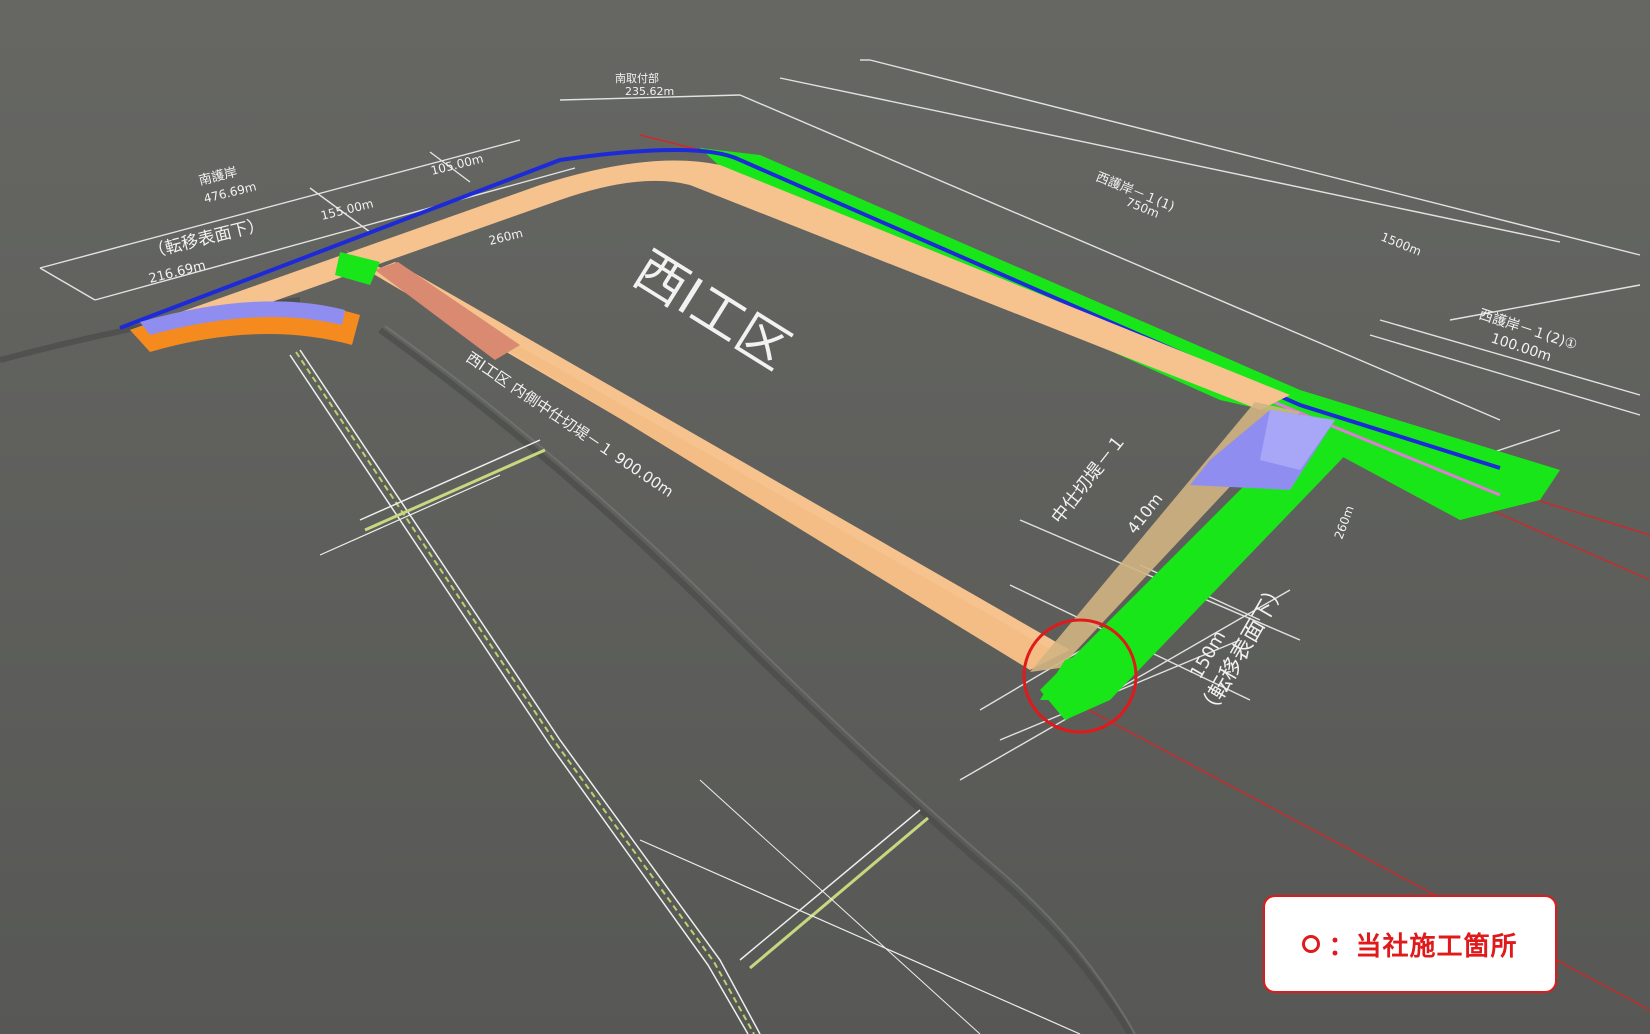 The width and height of the screenshot is (1650, 1034). I want to click on label-north-attach: 南取付部, so click(637, 78).